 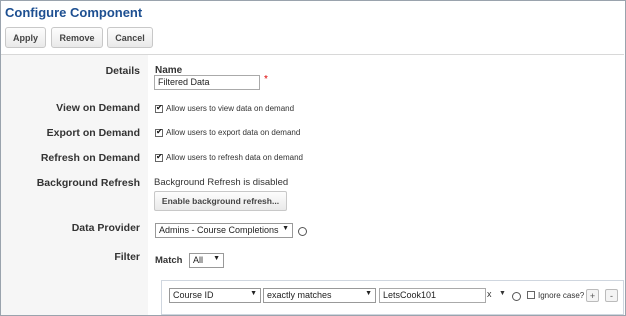 I want to click on view-on-demand-text: Allow users to view data on demand, so click(x=230, y=108).